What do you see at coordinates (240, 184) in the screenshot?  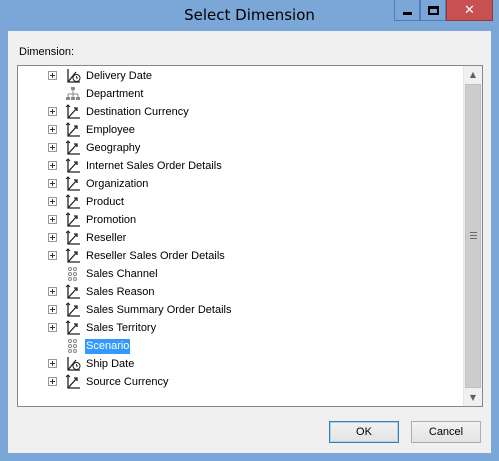 I see `tree-item: Organization` at bounding box center [240, 184].